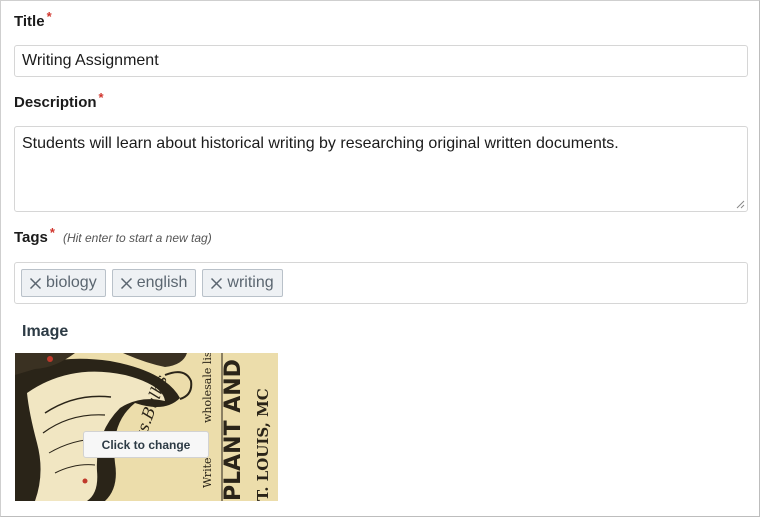  I want to click on tag-english: english, so click(154, 283).